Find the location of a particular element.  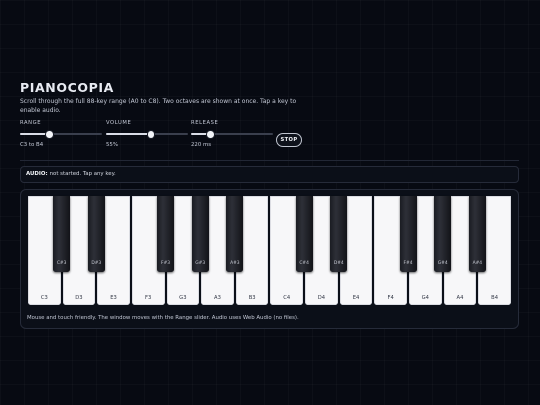

white-key-label: F4 is located at coordinates (390, 298).